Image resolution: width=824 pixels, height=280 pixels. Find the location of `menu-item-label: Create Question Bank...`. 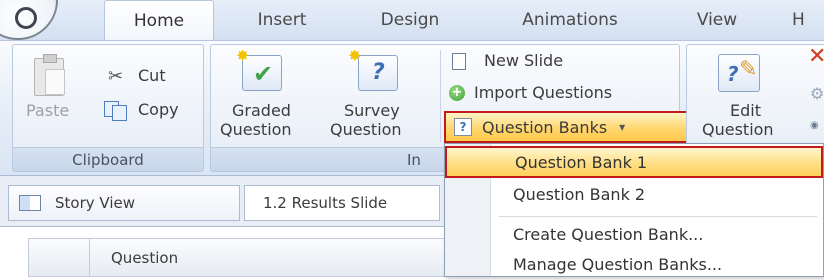

menu-item-label: Create Question Bank... is located at coordinates (608, 234).